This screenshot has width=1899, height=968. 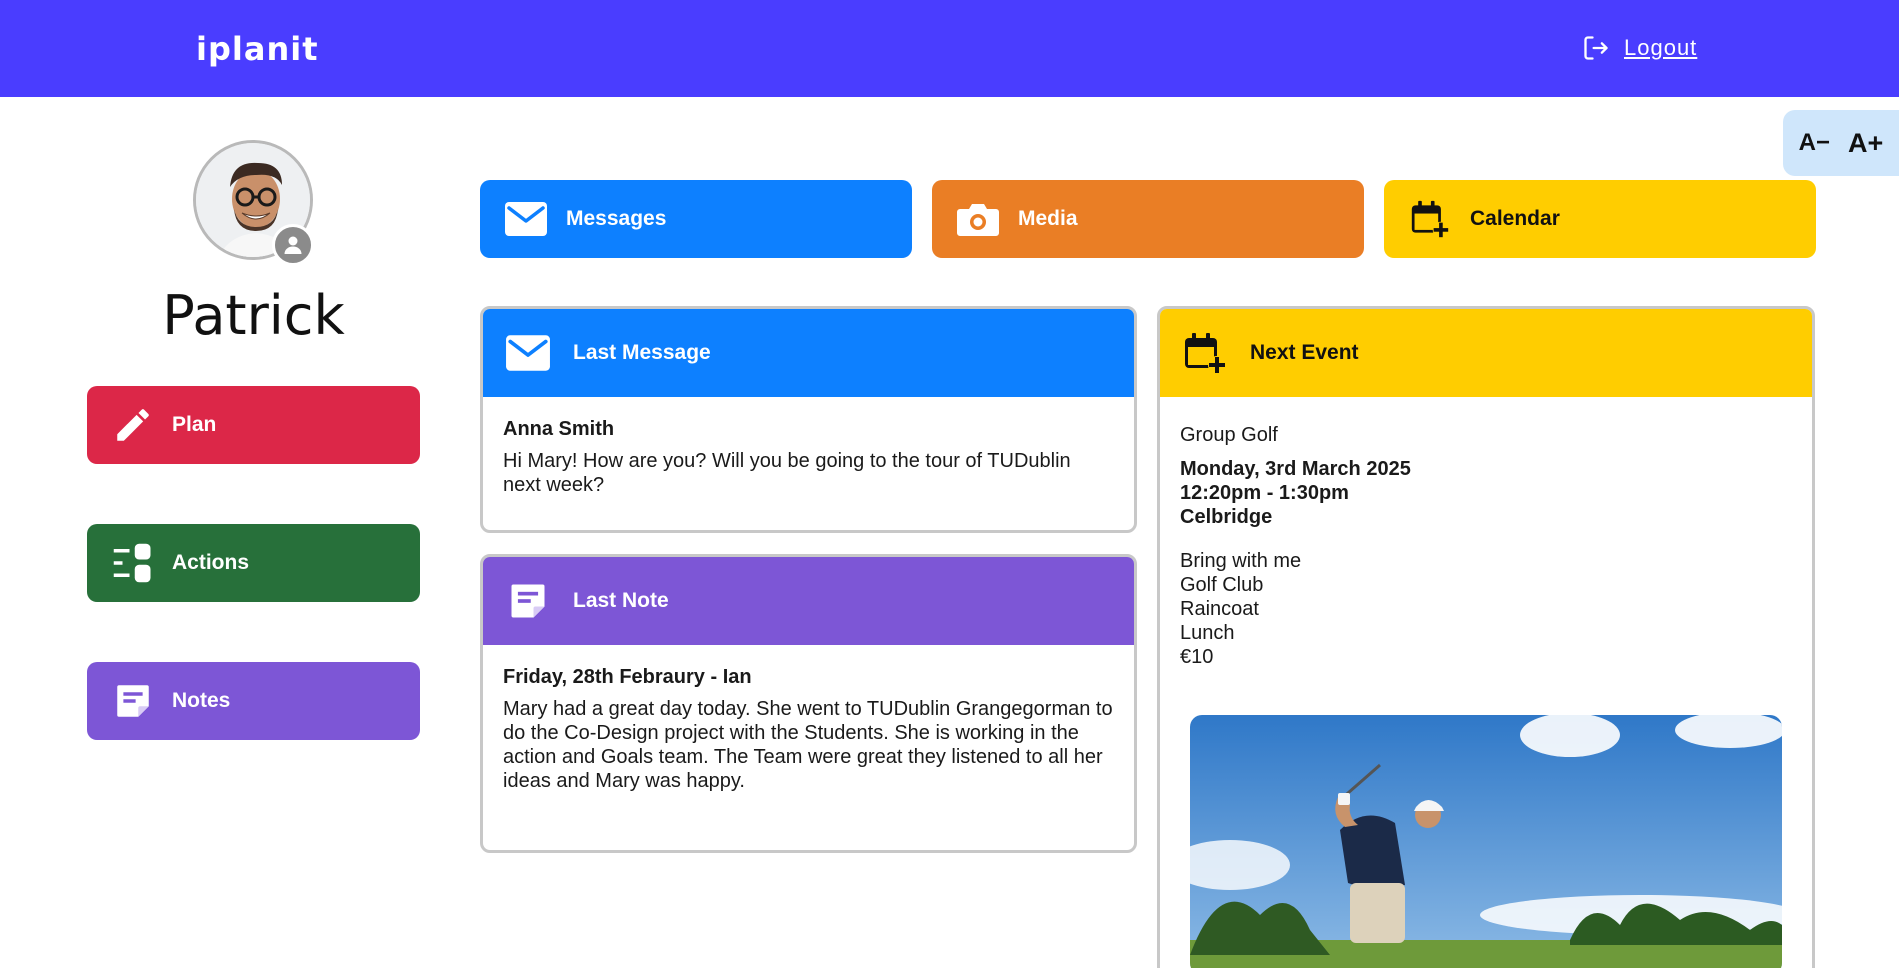 What do you see at coordinates (257, 49) in the screenshot?
I see `brand-logo: iplanit` at bounding box center [257, 49].